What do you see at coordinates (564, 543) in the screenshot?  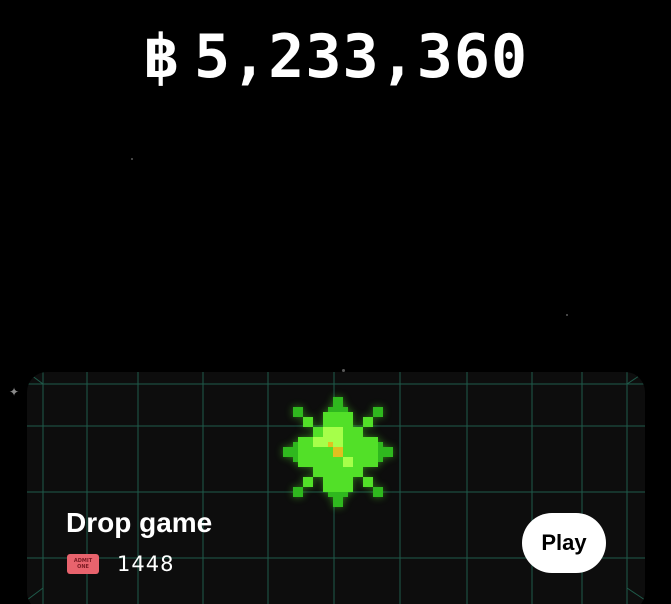 I see `play-button: Play` at bounding box center [564, 543].